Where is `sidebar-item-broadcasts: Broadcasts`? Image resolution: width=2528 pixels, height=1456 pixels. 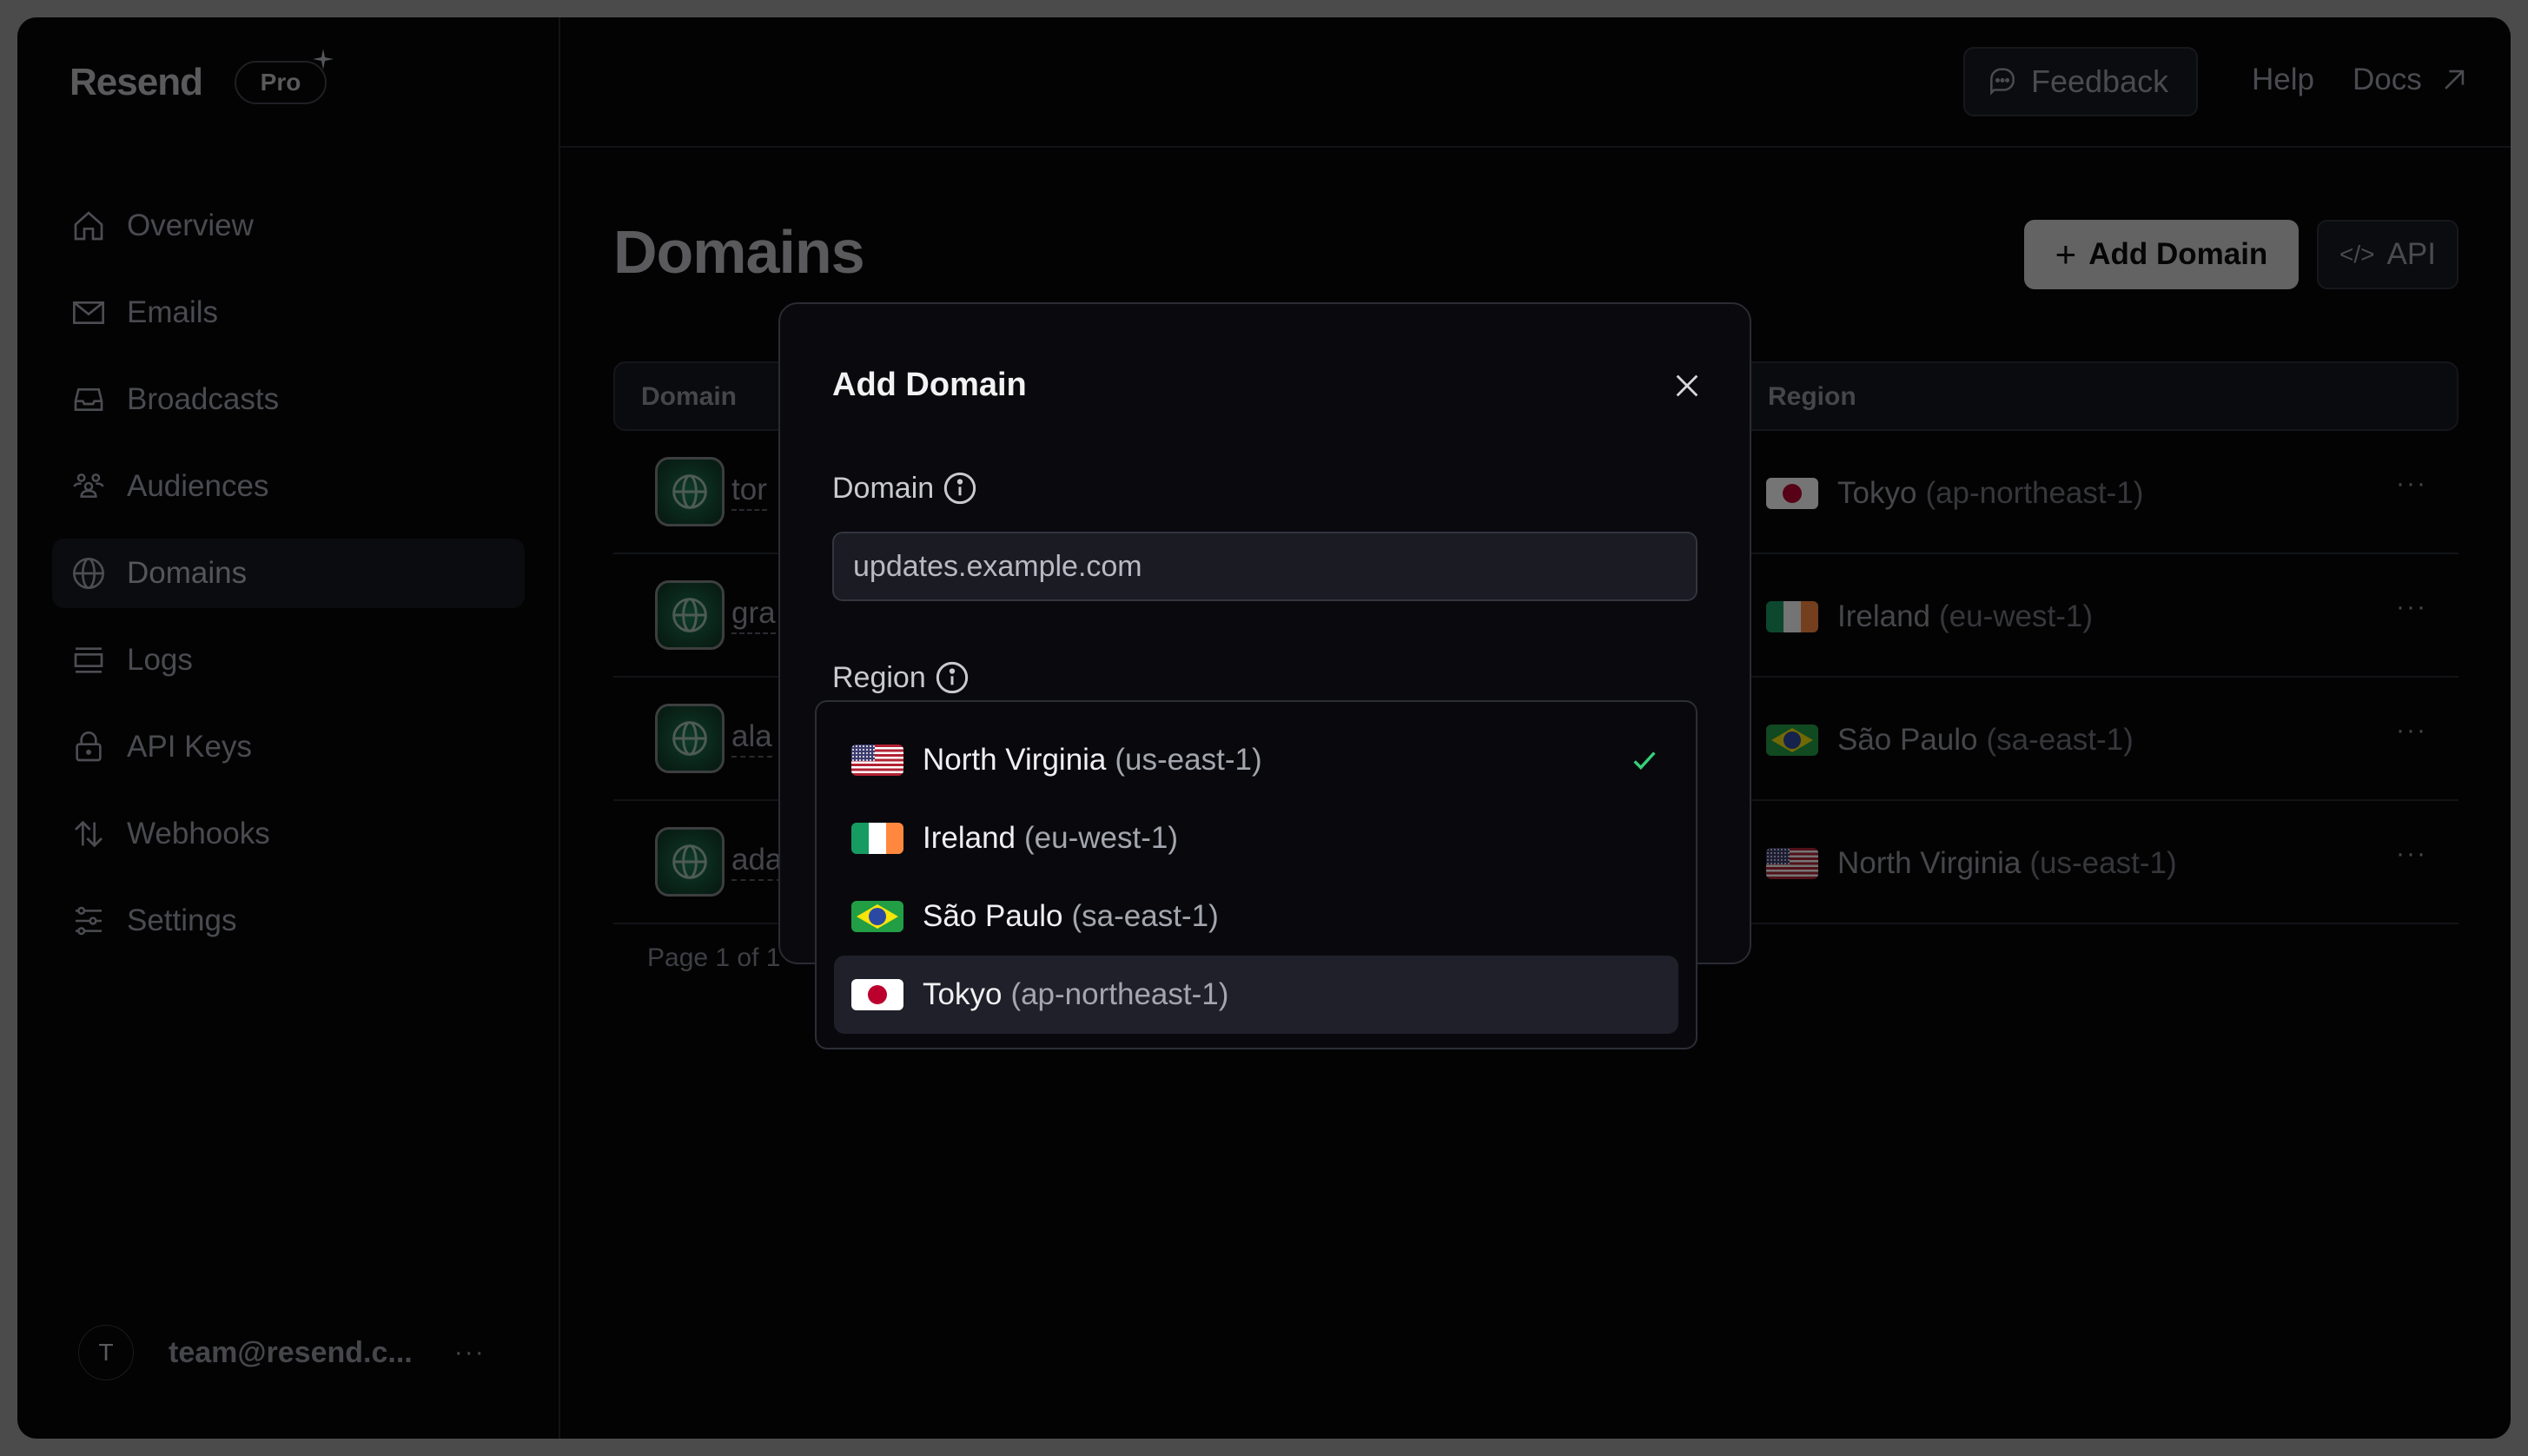
sidebar-item-broadcasts: Broadcasts is located at coordinates (288, 399).